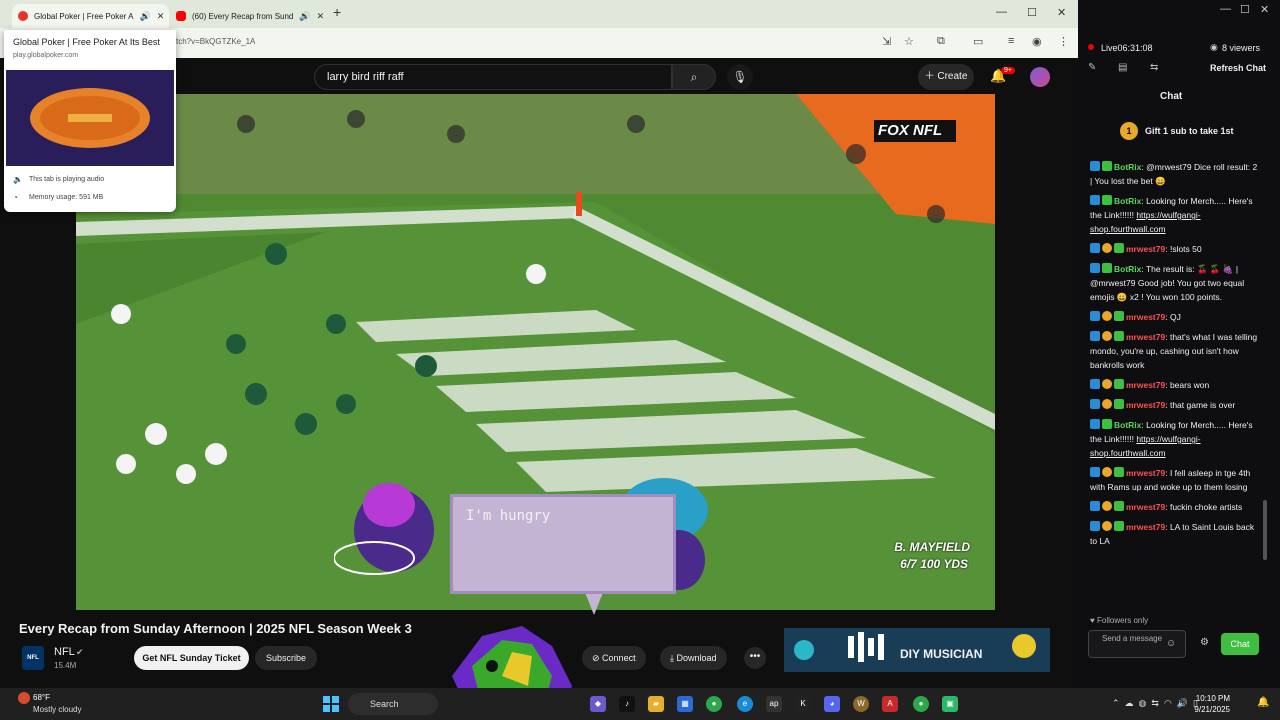 Image resolution: width=1280 pixels, height=720 pixels. I want to click on channel-logo: NFL, so click(33, 658).